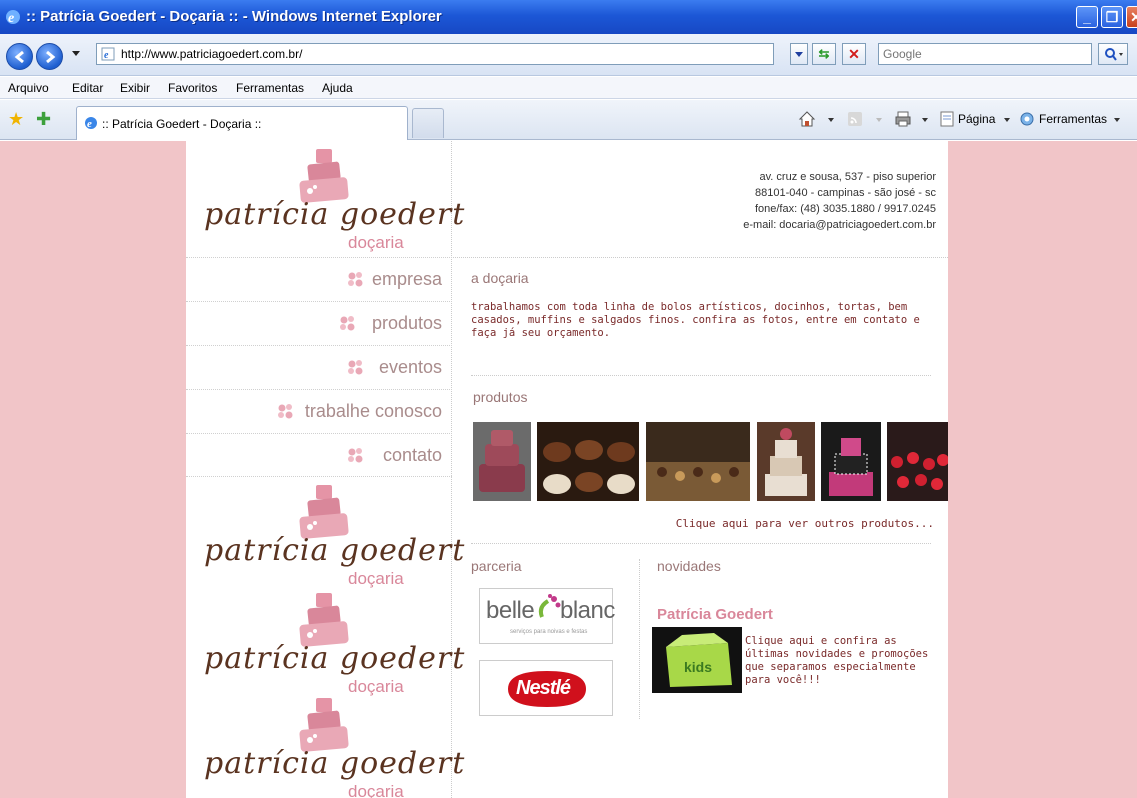  Describe the element at coordinates (831, 120) in the screenshot. I see `home-dropdown-icon` at that location.